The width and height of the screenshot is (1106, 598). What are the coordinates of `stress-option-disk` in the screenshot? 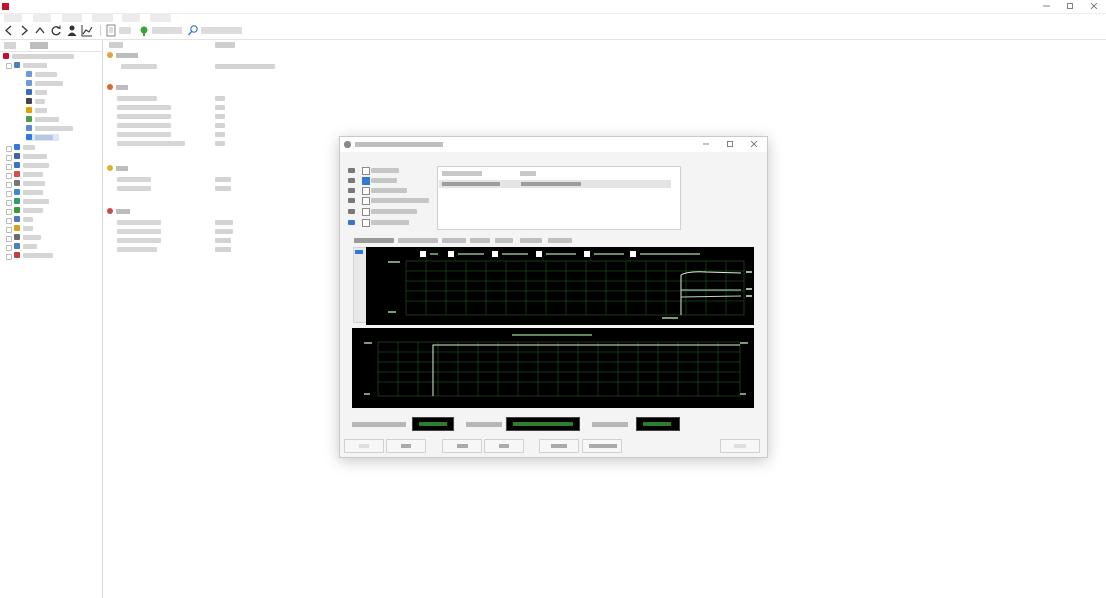 It's located at (393, 212).